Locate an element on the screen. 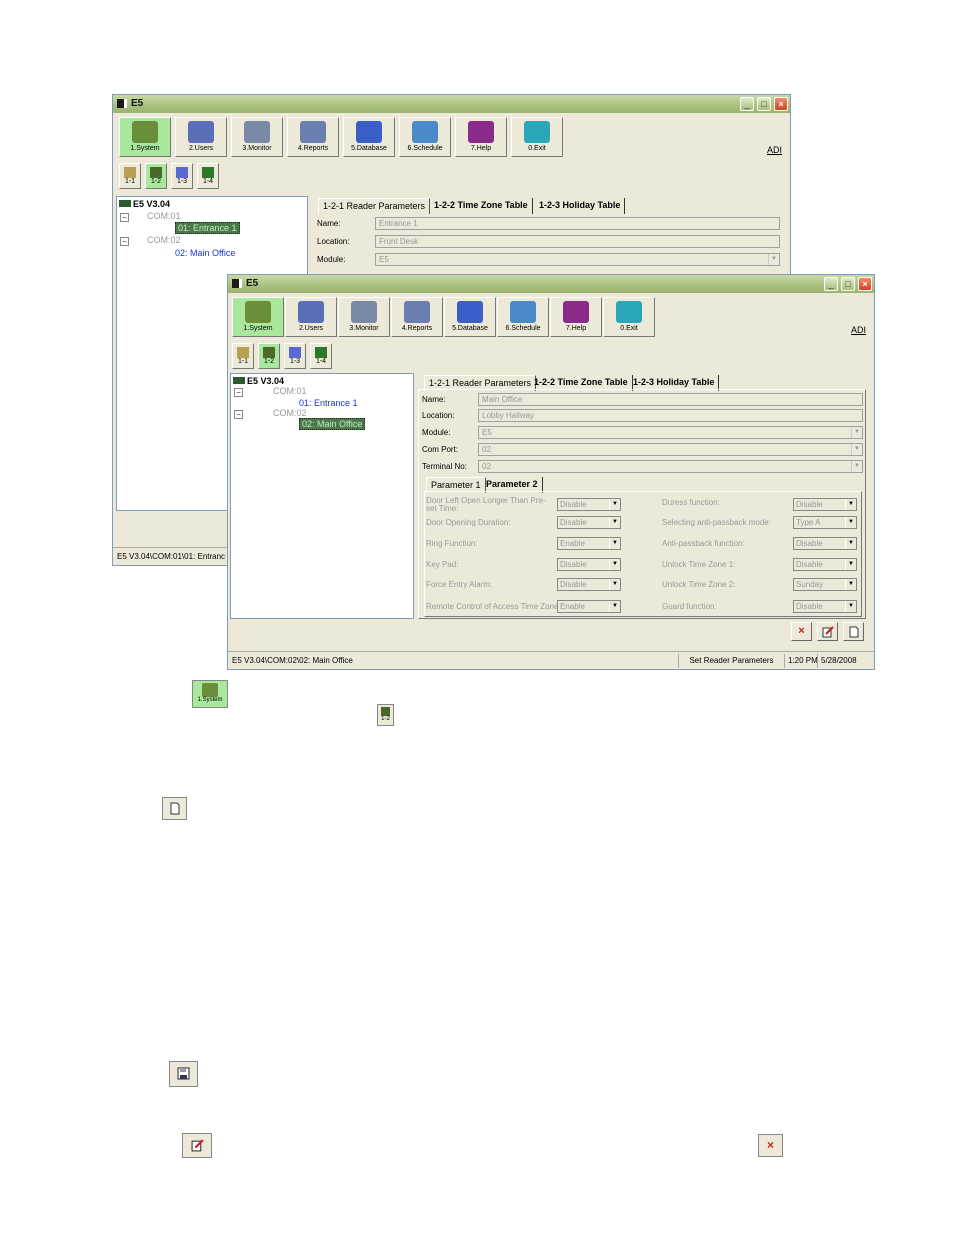 The image size is (954, 1235). guard-function-select: Disable ▼ is located at coordinates (825, 606).